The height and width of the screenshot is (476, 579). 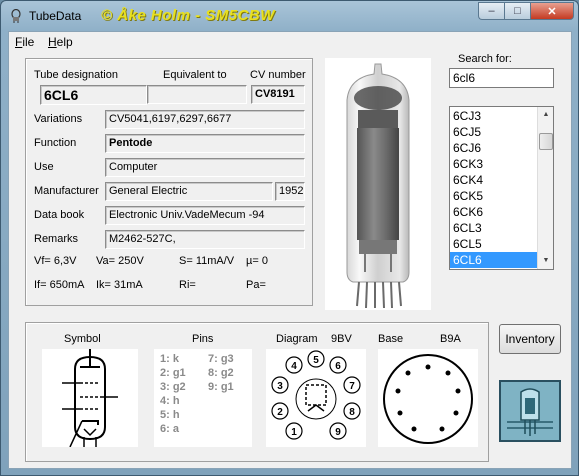 I want to click on scroll-thumb, so click(x=546, y=141).